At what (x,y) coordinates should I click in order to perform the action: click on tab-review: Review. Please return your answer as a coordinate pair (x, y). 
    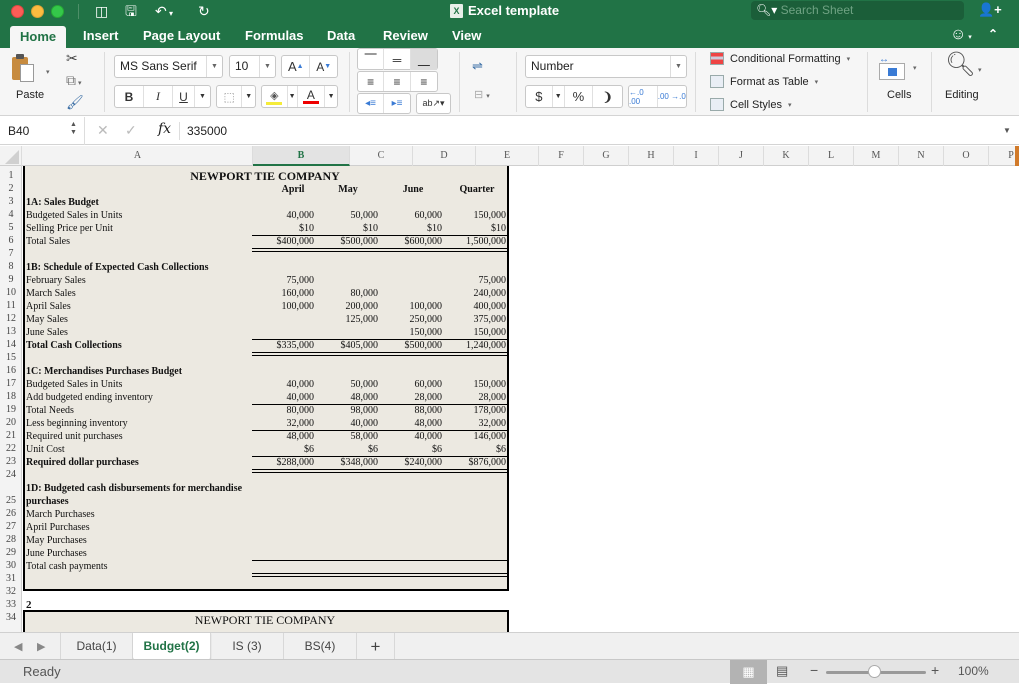
    Looking at the image, I should click on (405, 35).